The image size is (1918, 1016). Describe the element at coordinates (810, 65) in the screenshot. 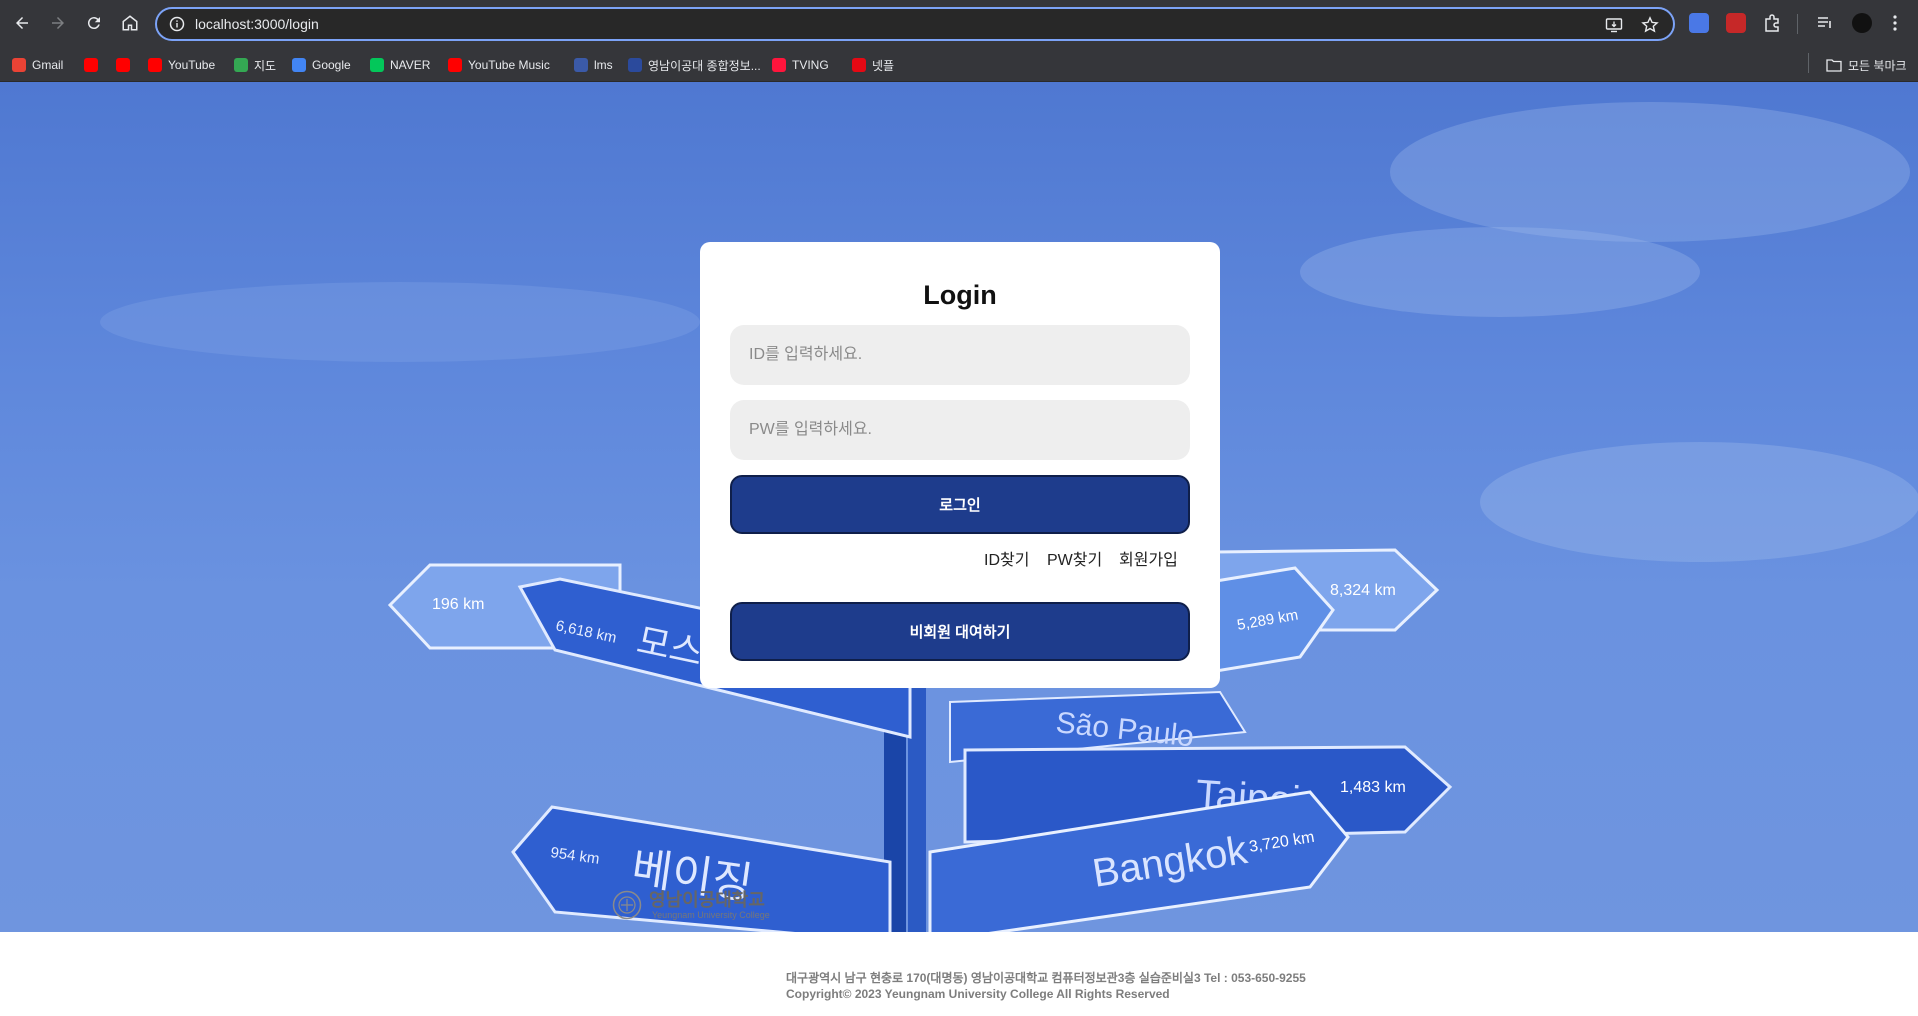

I see `bookmark-label: TVING` at that location.